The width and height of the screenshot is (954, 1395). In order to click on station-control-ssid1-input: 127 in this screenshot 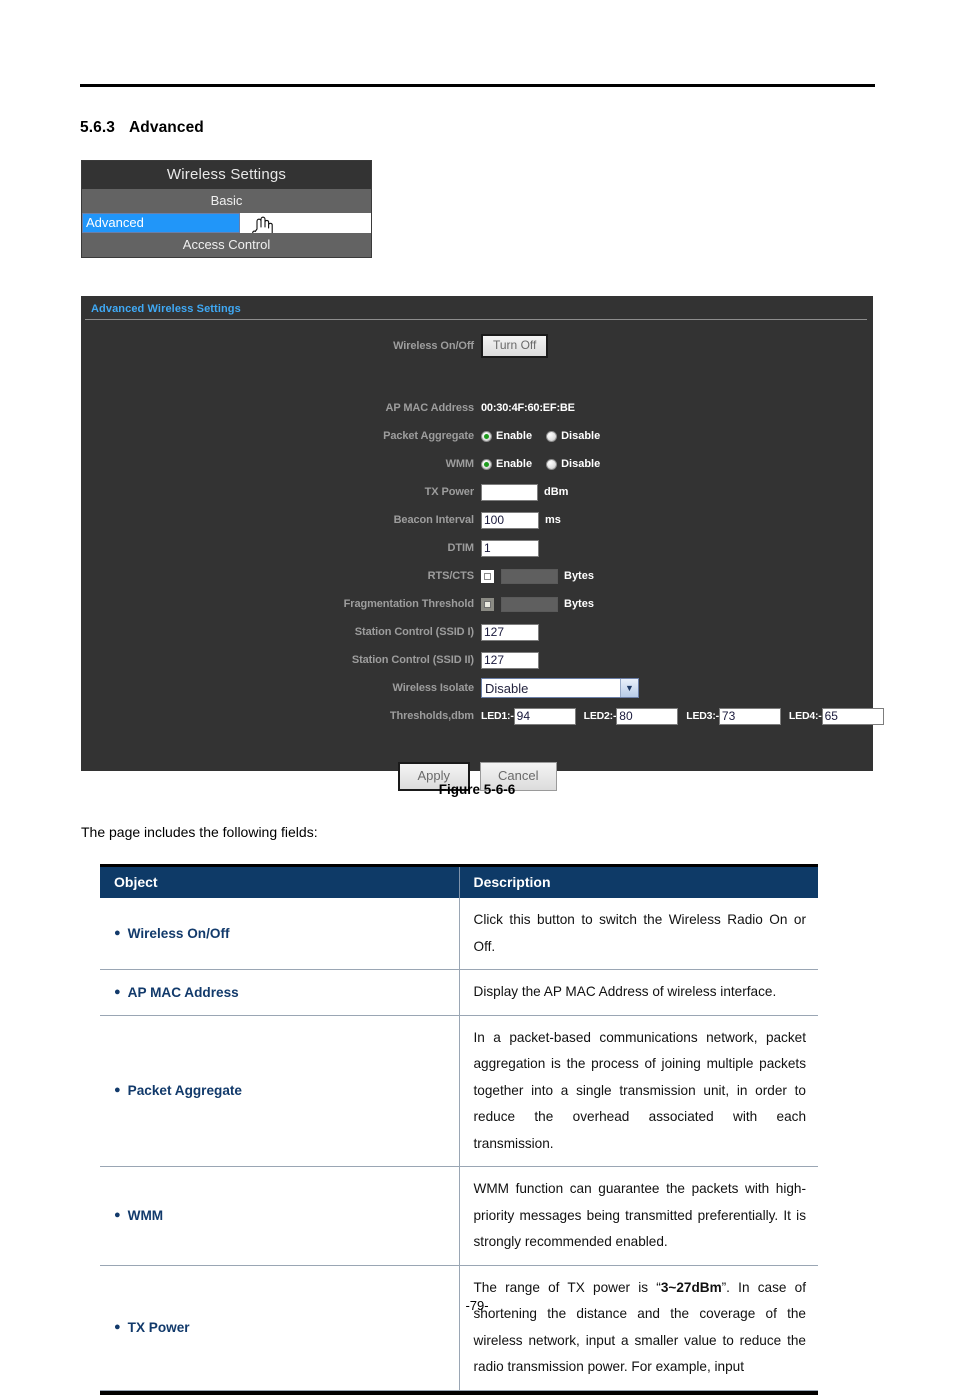, I will do `click(510, 632)`.